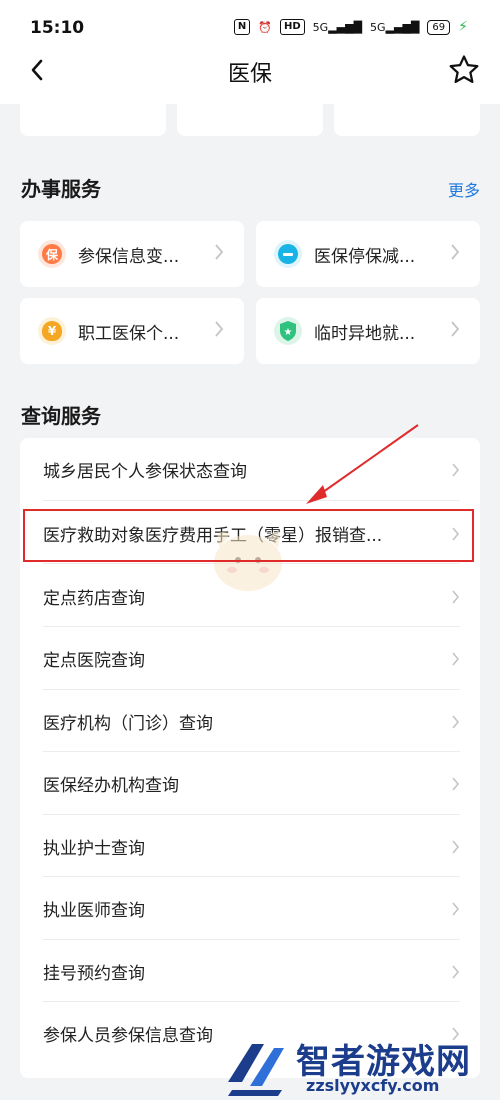 This screenshot has height=1100, width=500. What do you see at coordinates (288, 254) in the screenshot?
I see `minus-circle-icon` at bounding box center [288, 254].